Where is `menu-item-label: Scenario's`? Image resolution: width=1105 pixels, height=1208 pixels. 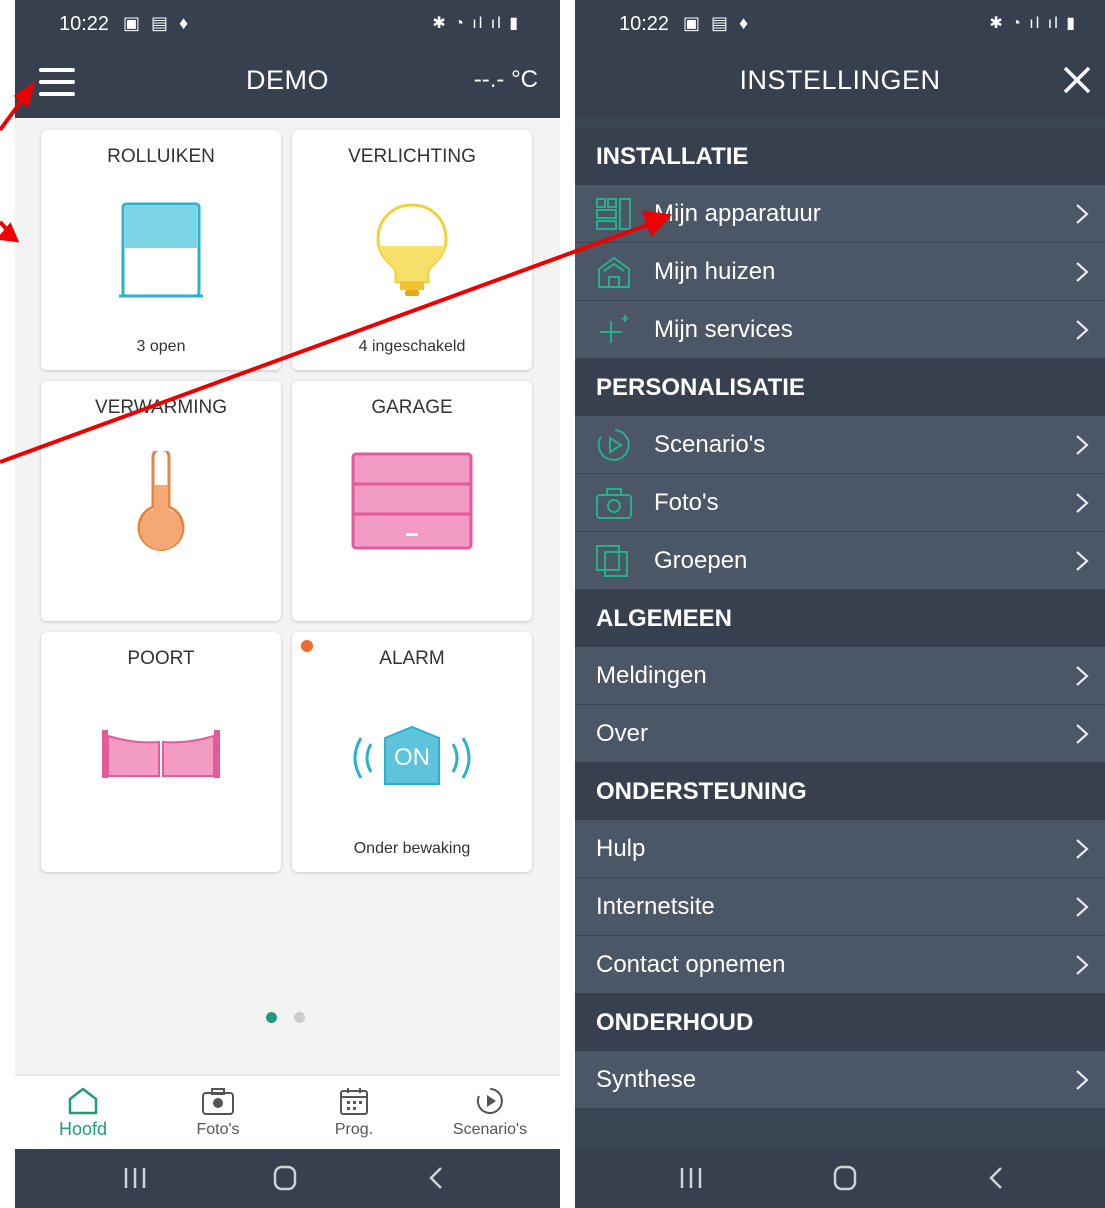
menu-item-label: Scenario's is located at coordinates (710, 444).